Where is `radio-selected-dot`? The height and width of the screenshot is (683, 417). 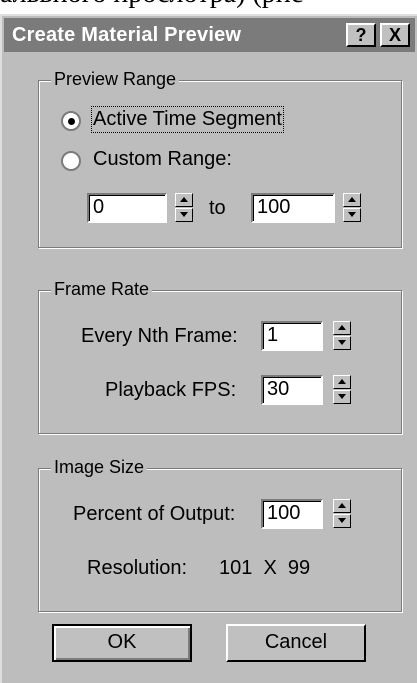
radio-selected-dot is located at coordinates (71, 121).